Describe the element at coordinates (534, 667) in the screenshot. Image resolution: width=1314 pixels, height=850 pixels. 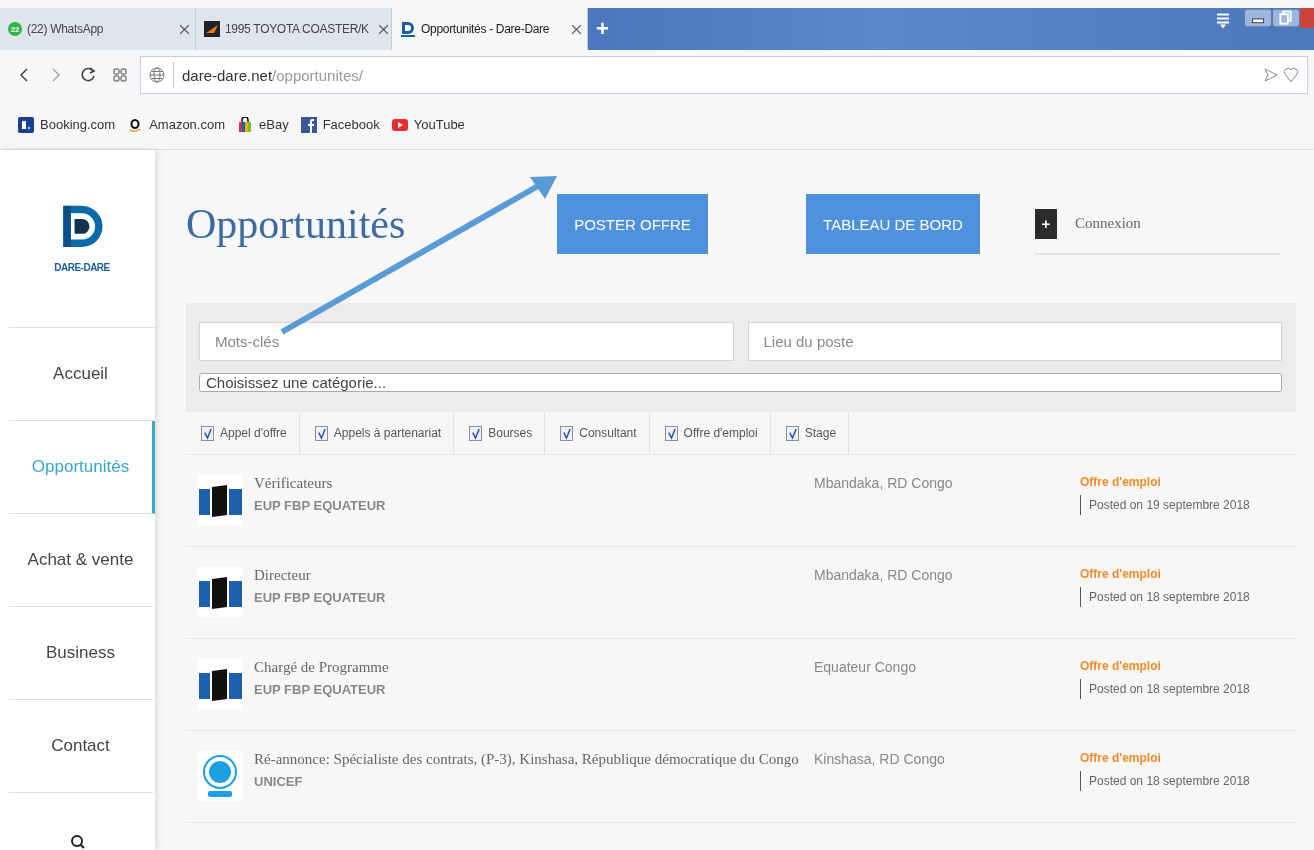
I see `job-title: Chargé de Programme` at that location.